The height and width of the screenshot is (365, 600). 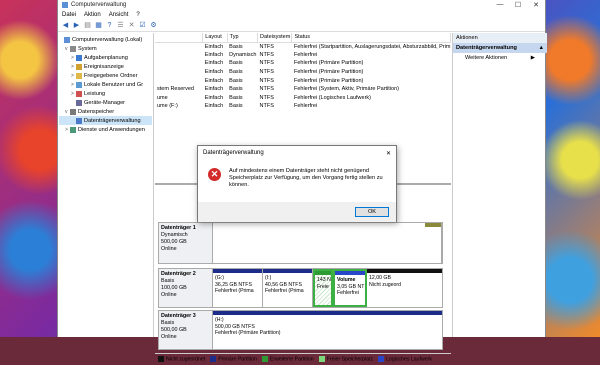 I want to click on delete-icon: ✕, so click(x=131, y=25).